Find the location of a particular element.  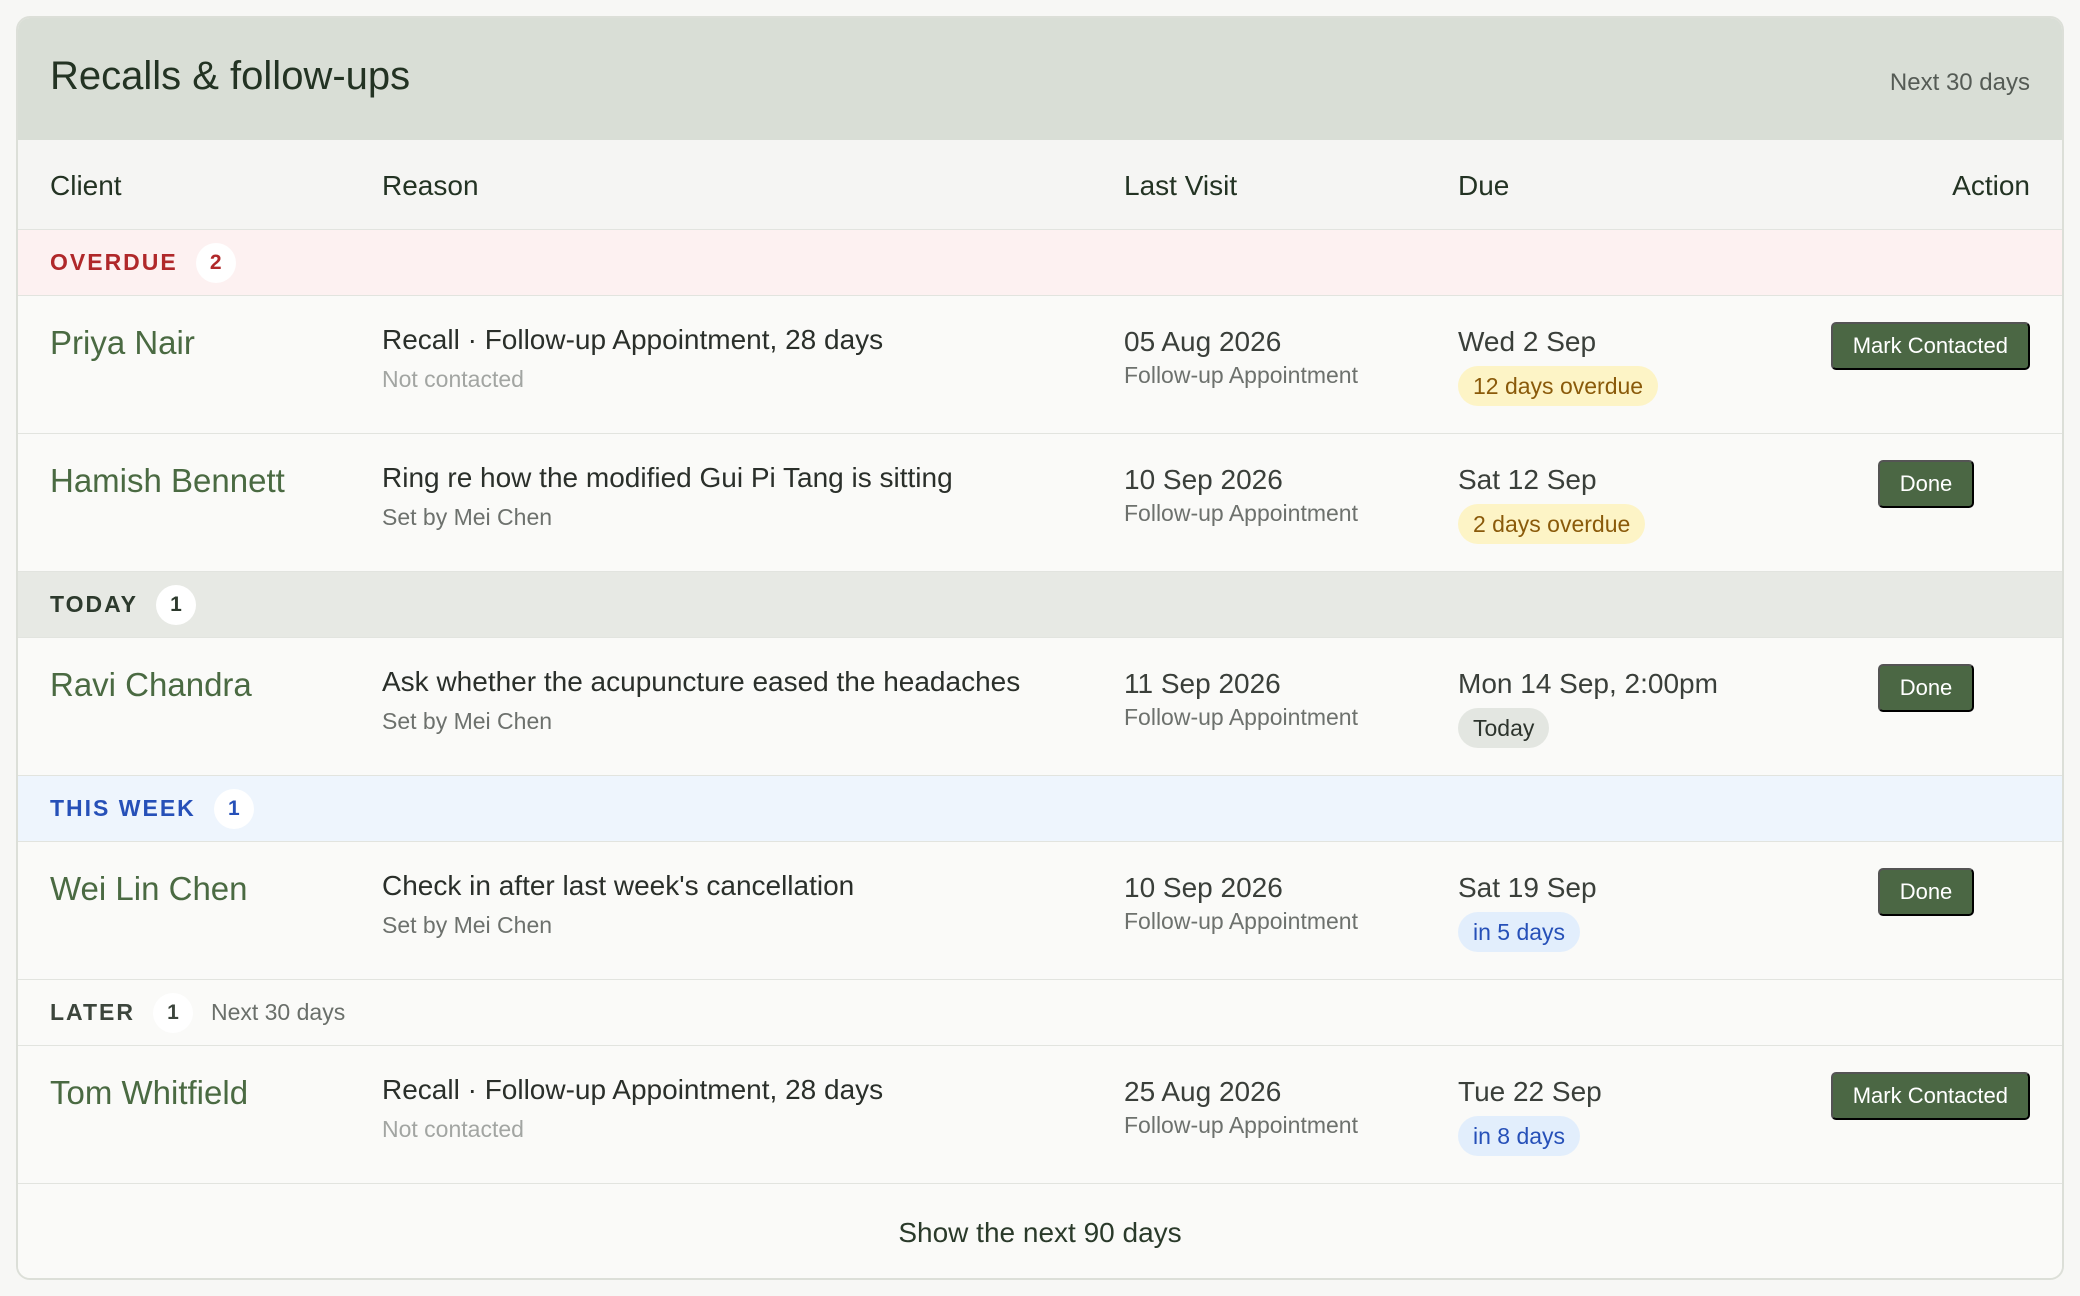

due-status-badge: 12 days overdue is located at coordinates (1558, 386).